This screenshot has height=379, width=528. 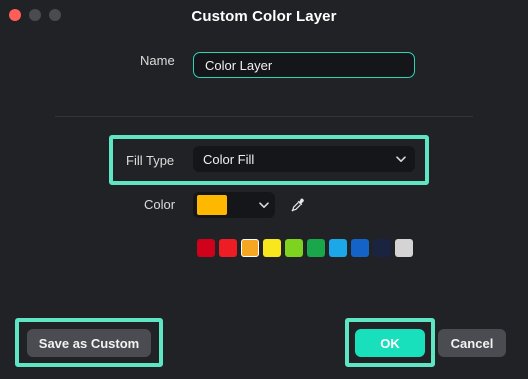 I want to click on dialog-title: Custom Color Layer, so click(x=264, y=16).